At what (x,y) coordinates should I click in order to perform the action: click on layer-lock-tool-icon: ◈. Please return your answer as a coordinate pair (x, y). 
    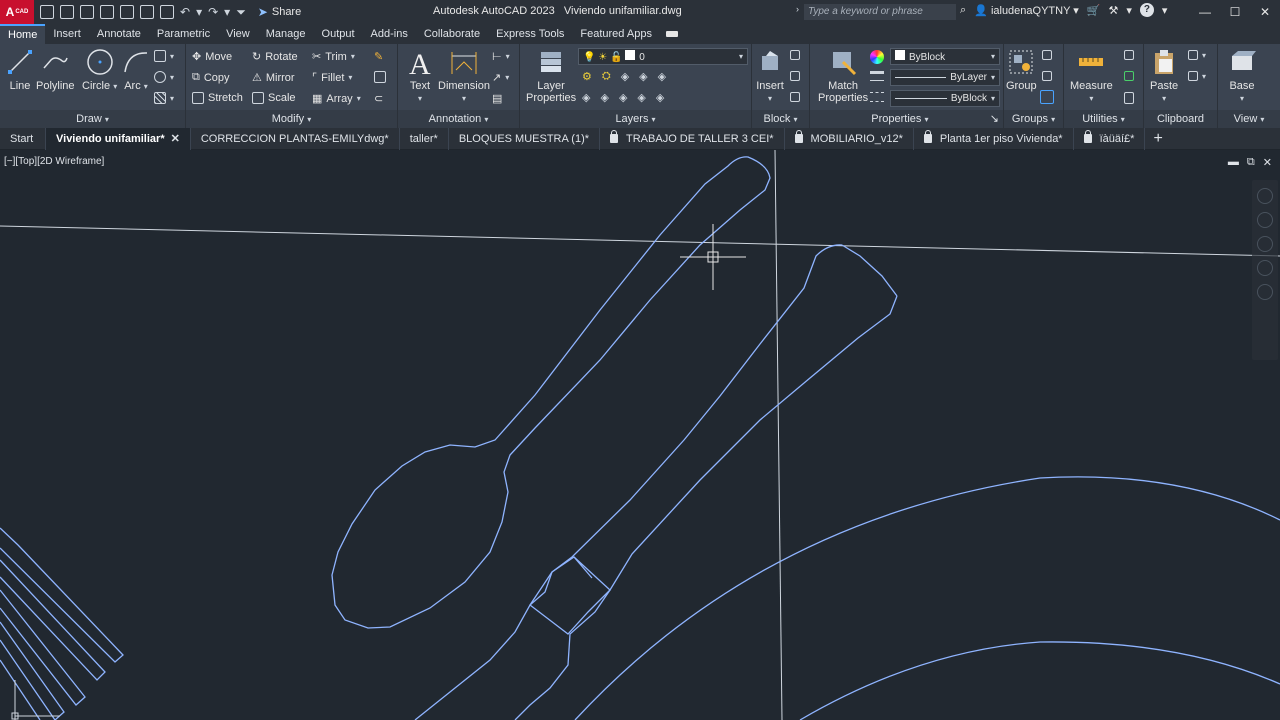
    Looking at the image, I should click on (662, 76).